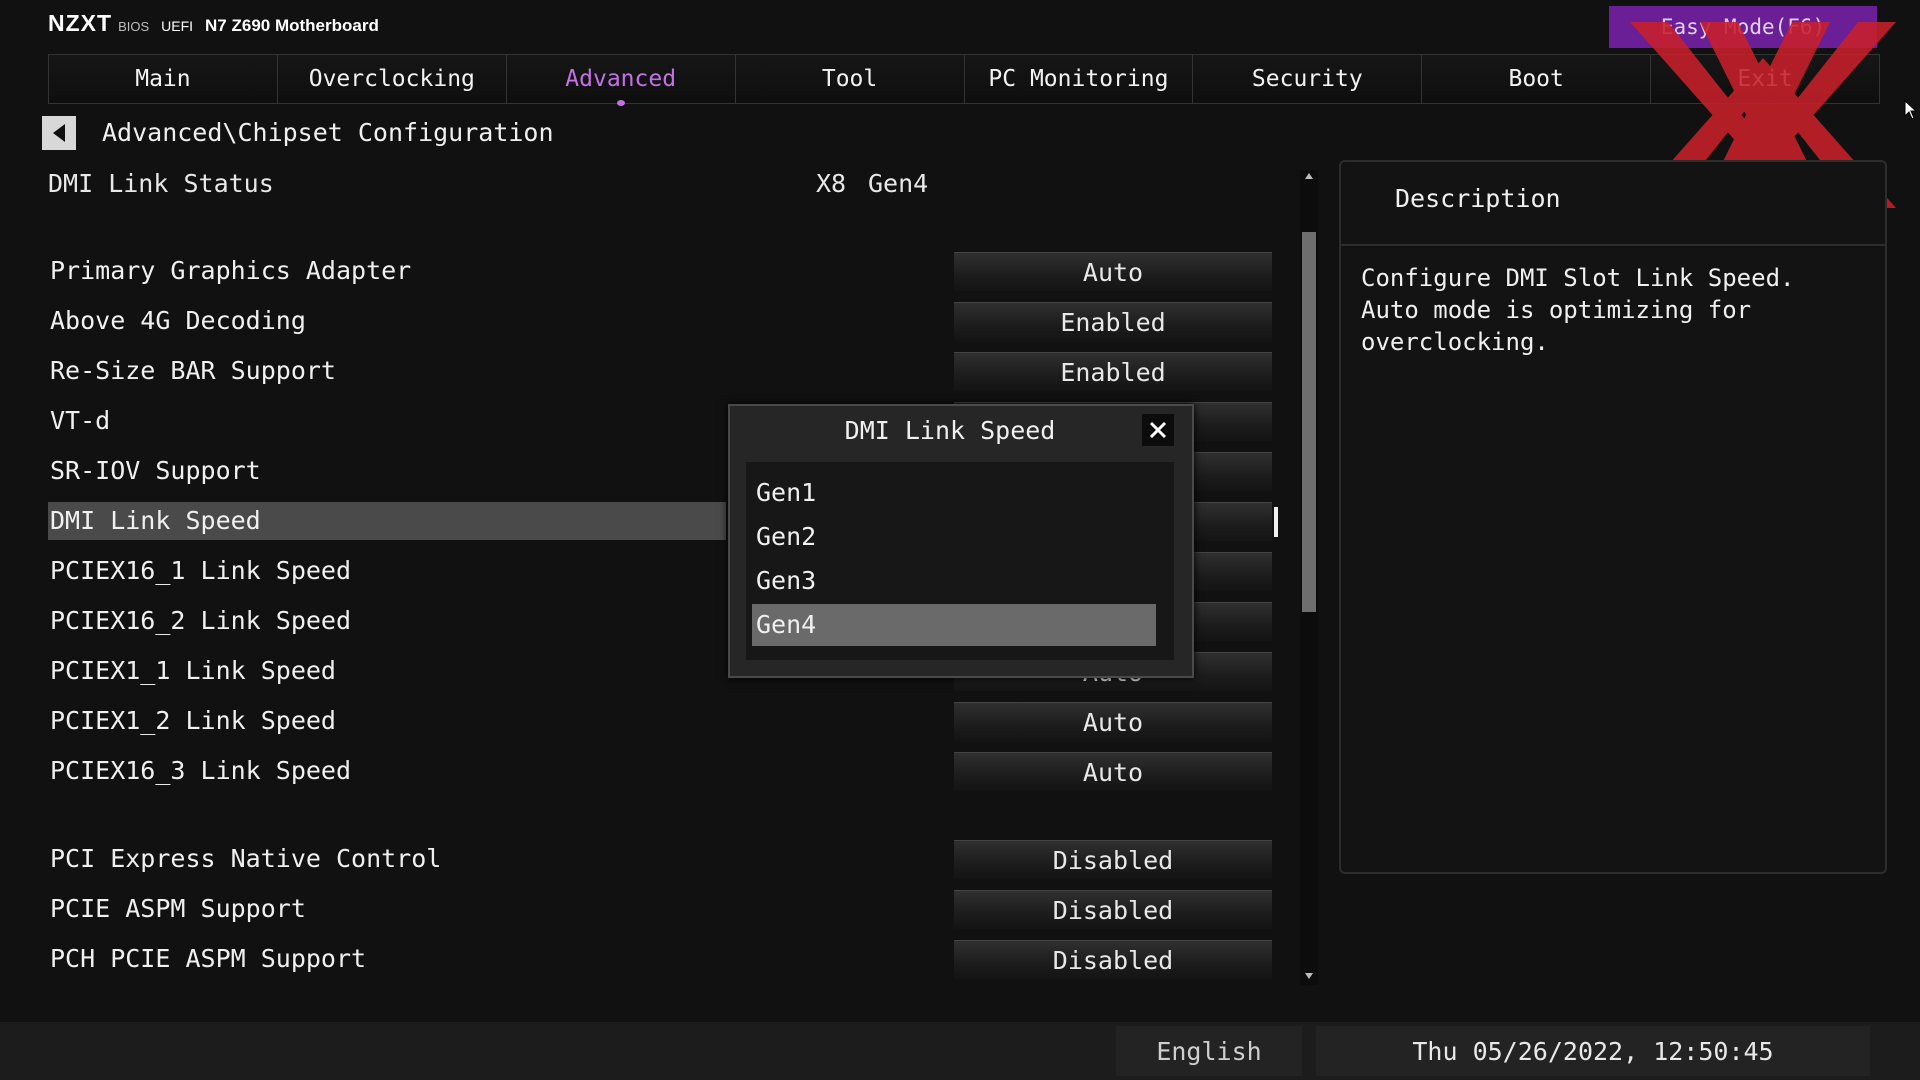 The height and width of the screenshot is (1080, 1920). Describe the element at coordinates (207, 959) in the screenshot. I see `setting-label: PCH PCIE ASPM Support` at that location.